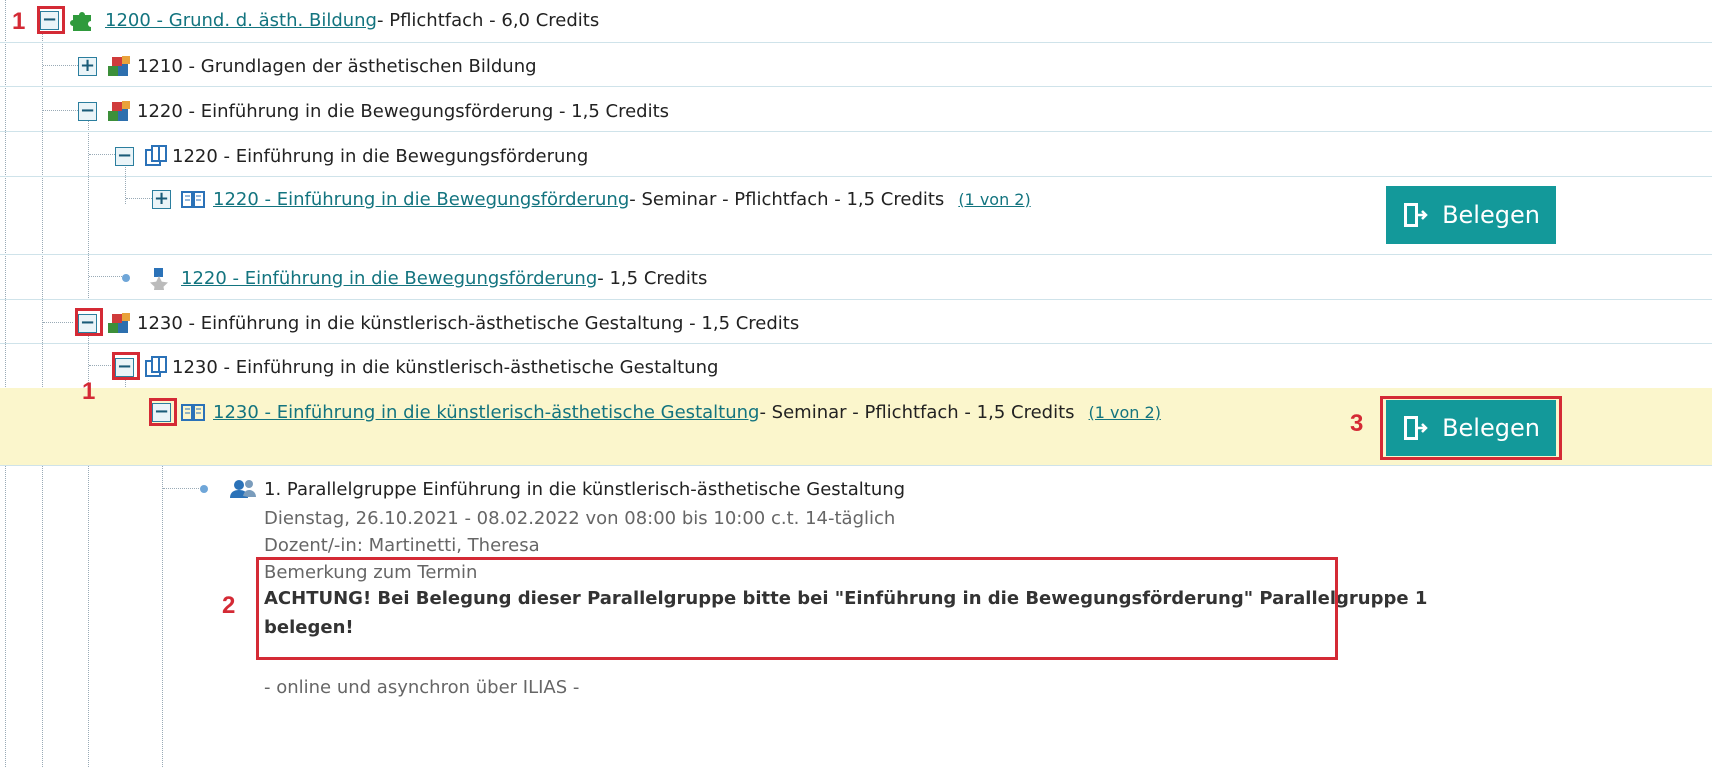 The image size is (1712, 767). Describe the element at coordinates (422, 687) in the screenshot. I see `group-extra-note: - online und asynchron über ILIAS -` at that location.